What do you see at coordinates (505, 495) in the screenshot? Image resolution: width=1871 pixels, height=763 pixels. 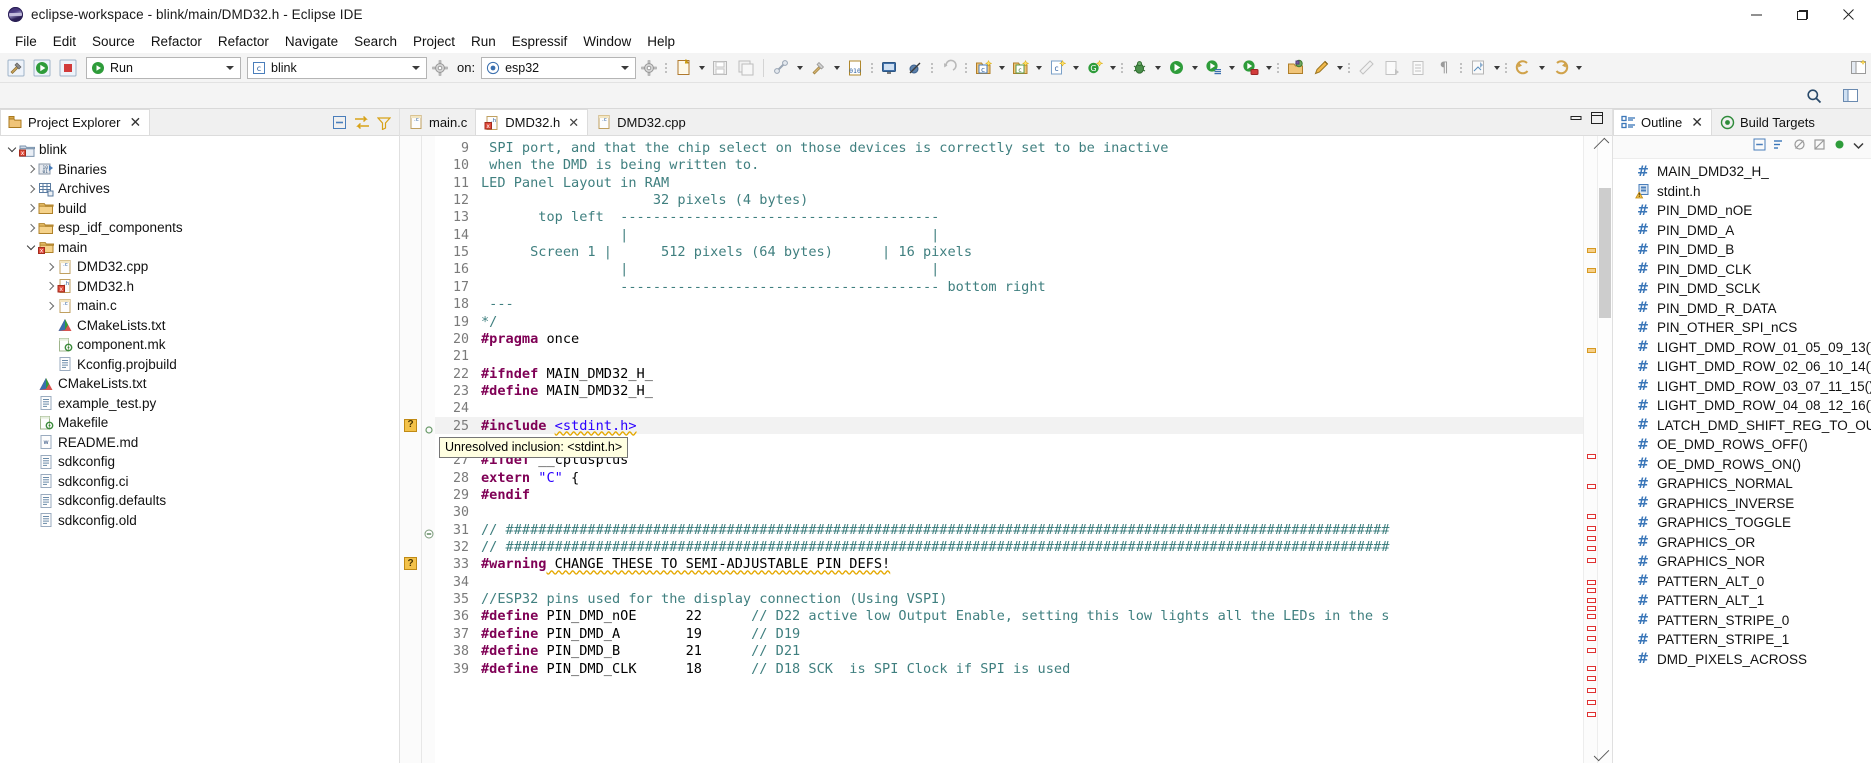 I see `code-line: #endif` at bounding box center [505, 495].